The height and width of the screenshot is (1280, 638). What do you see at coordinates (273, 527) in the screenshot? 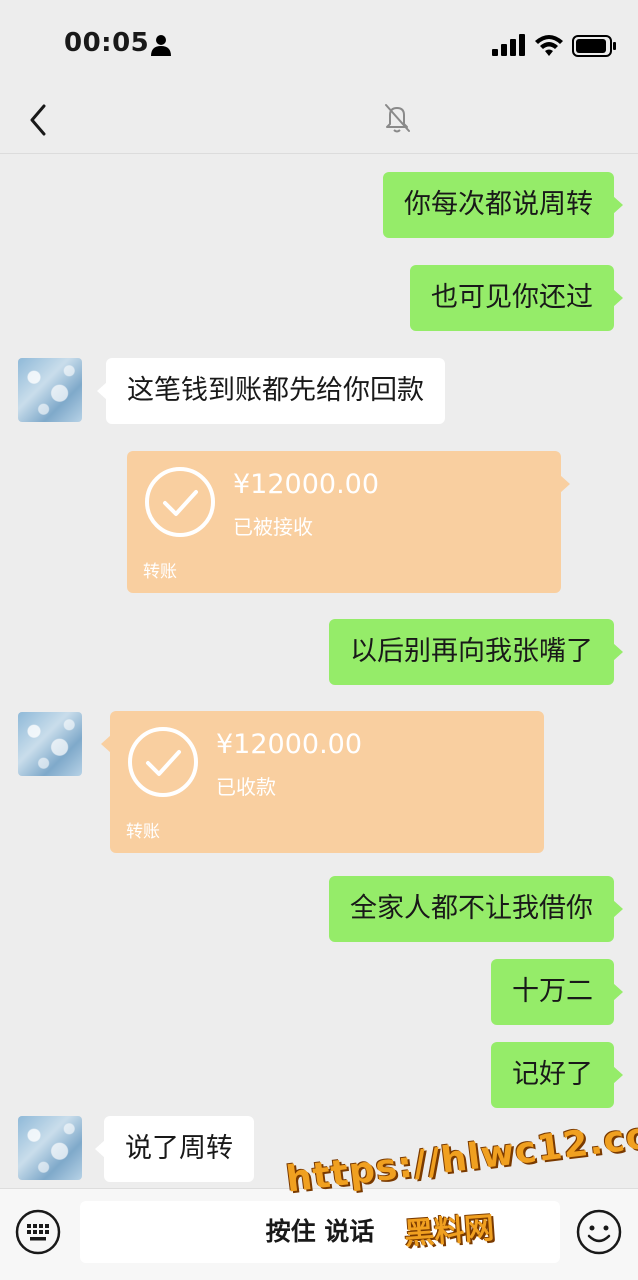
I see `transfer-status: 已被接收` at bounding box center [273, 527].